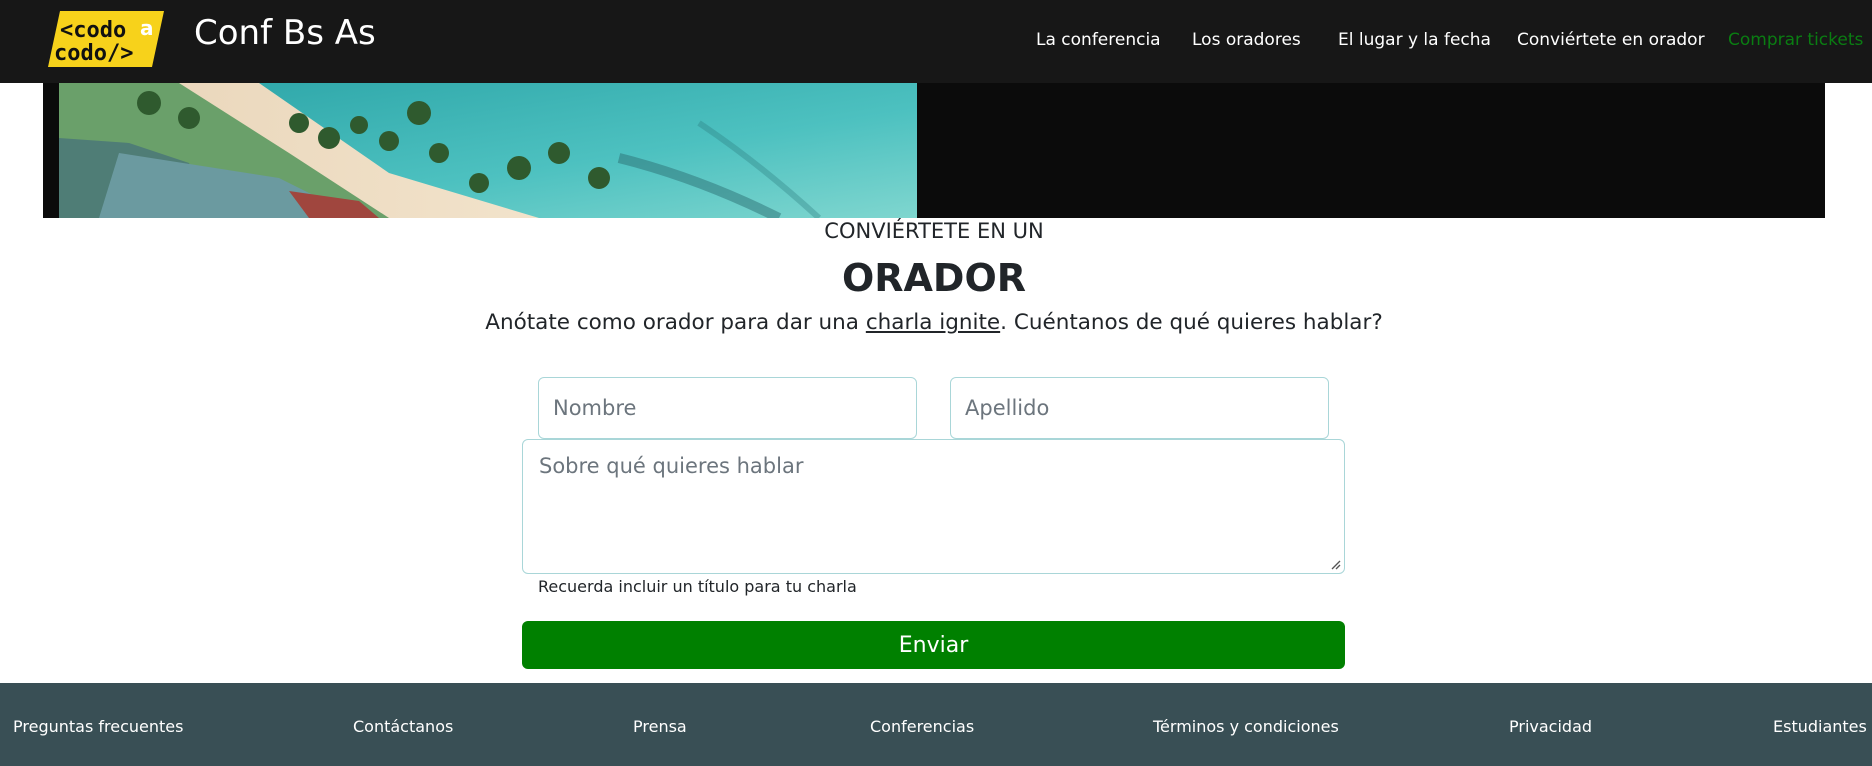 The height and width of the screenshot is (766, 1872). I want to click on section-eyebrow: CONVIÉRTETE EN UN, so click(934, 231).